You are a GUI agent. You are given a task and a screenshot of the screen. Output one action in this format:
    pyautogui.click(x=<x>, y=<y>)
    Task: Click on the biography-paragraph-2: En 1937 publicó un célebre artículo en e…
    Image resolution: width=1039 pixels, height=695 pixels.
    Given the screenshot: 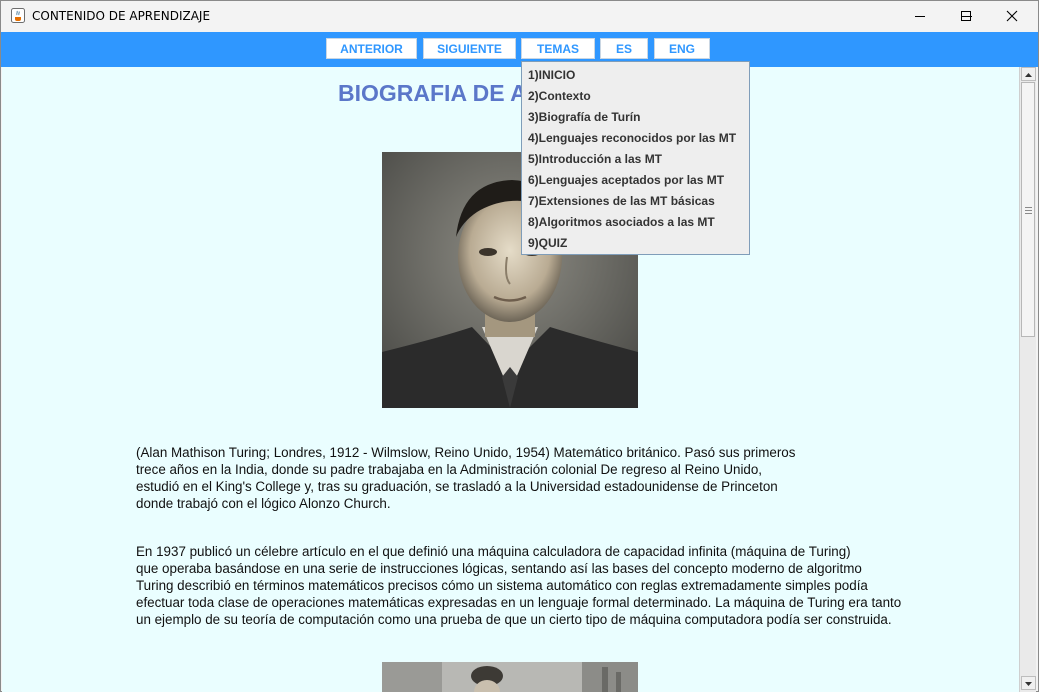 What is the action you would take?
    pyautogui.click(x=518, y=585)
    